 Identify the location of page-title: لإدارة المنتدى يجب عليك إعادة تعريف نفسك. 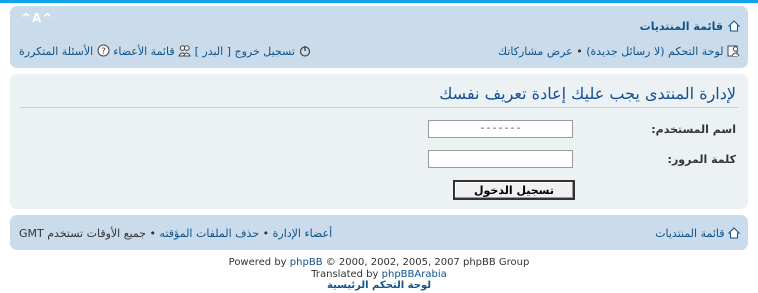
(587, 93).